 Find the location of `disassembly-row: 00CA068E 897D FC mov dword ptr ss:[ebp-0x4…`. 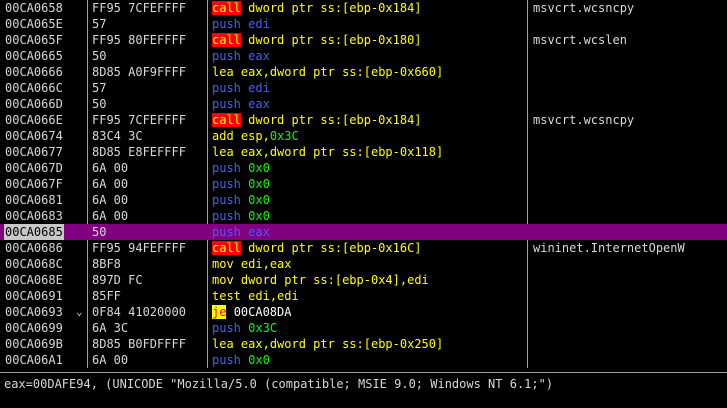

disassembly-row: 00CA068E 897D FC mov dword ptr ss:[ebp-0x4… is located at coordinates (363, 280).